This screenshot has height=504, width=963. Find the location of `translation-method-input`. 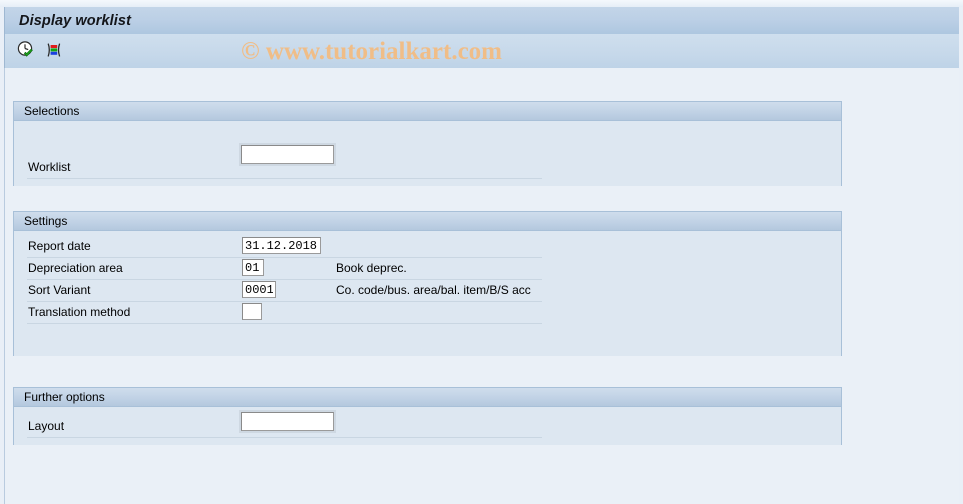

translation-method-input is located at coordinates (252, 311).